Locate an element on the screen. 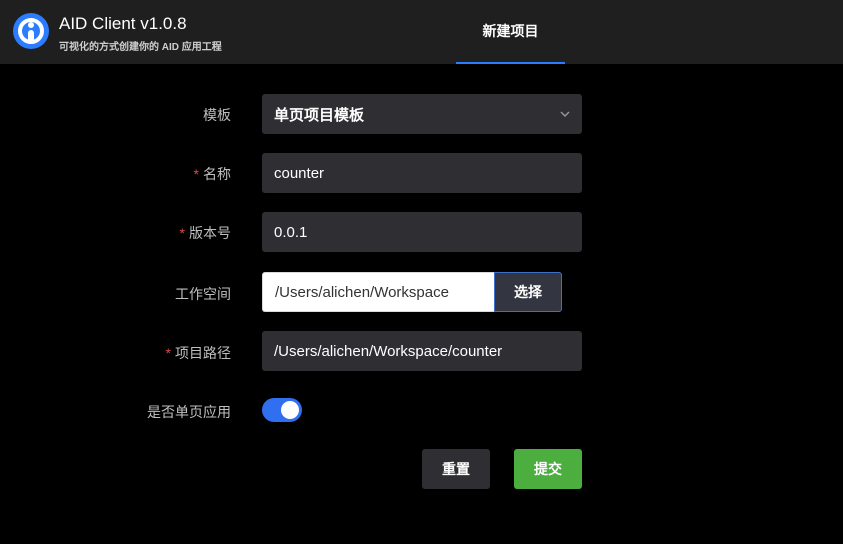 The image size is (843, 544). version-input: 0.0.1 is located at coordinates (422, 232).